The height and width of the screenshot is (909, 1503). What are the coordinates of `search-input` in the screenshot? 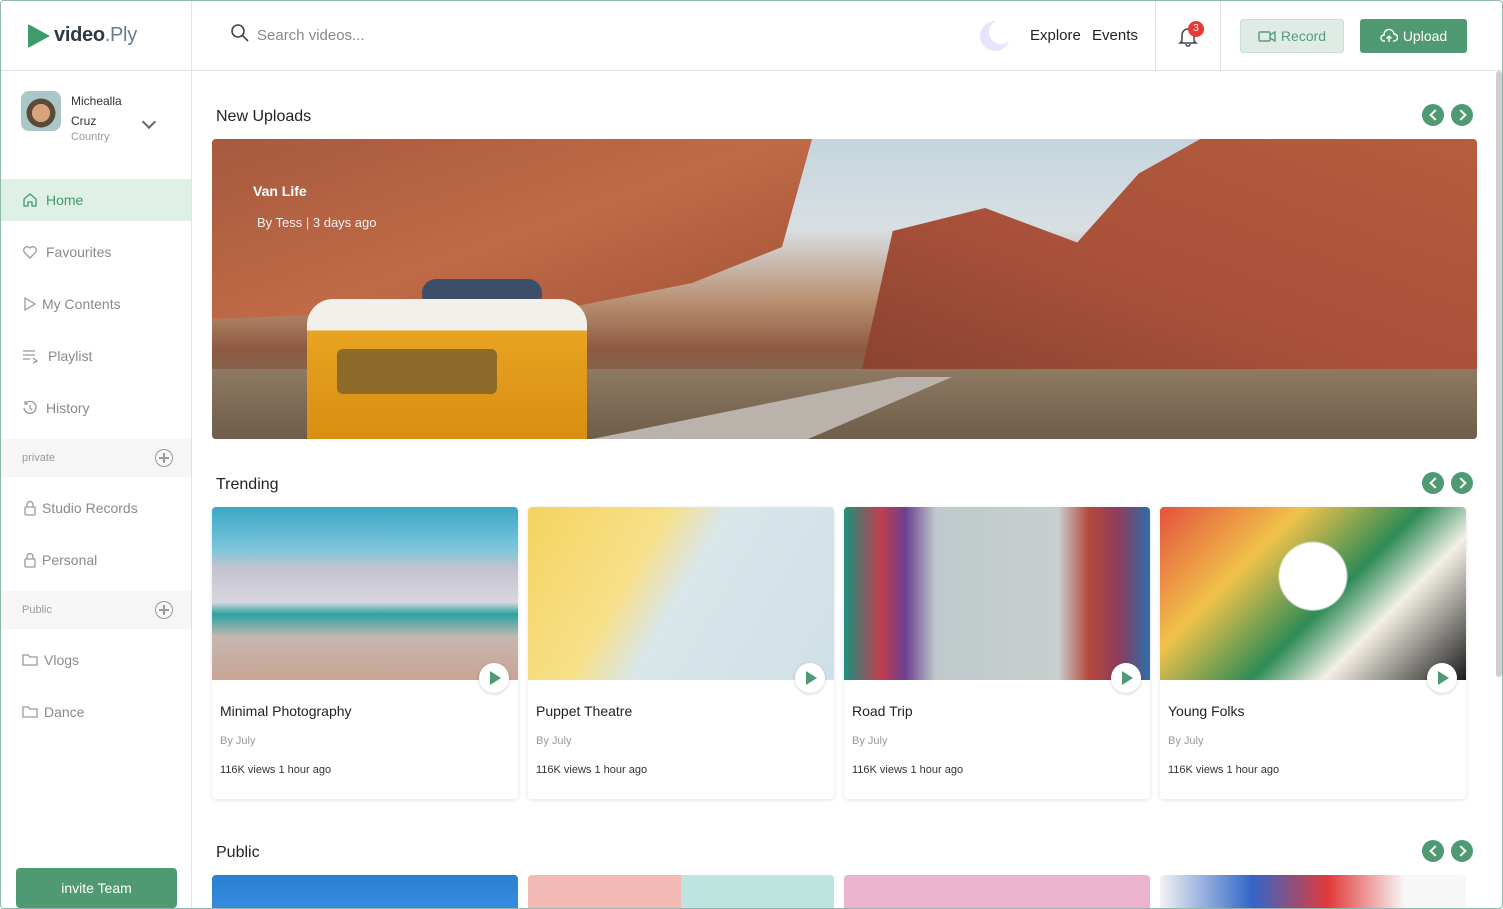 It's located at (457, 35).